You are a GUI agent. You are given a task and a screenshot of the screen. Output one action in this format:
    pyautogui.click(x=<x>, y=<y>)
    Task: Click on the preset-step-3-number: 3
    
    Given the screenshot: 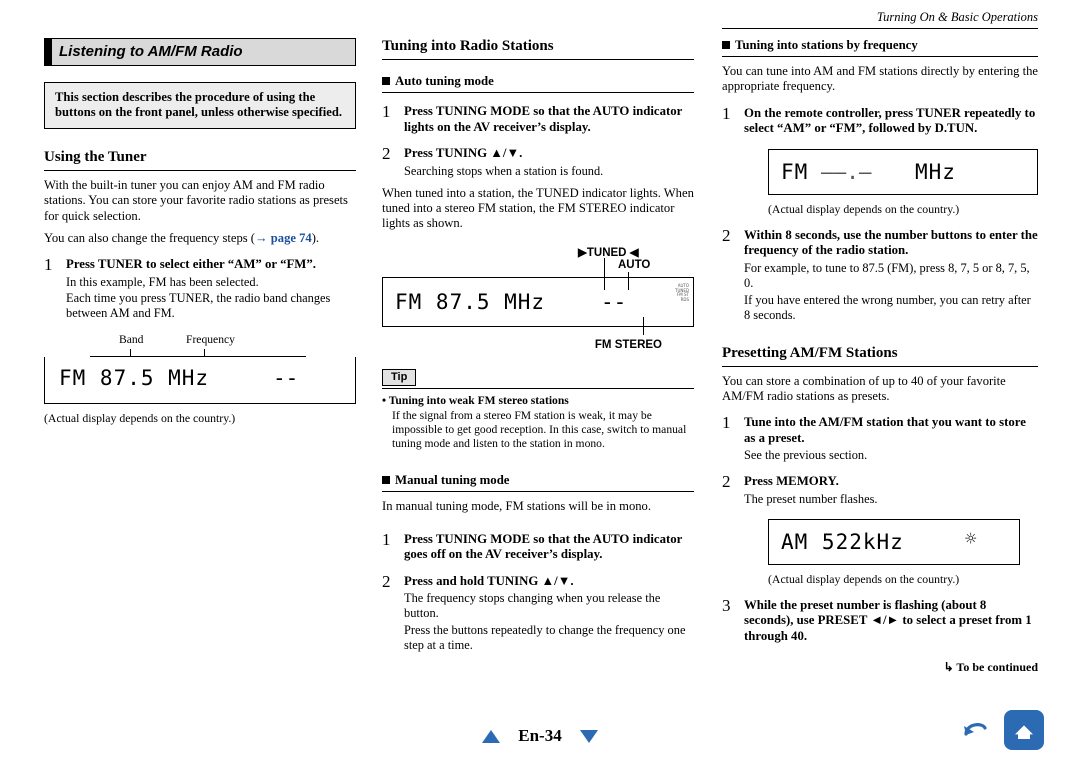 What is the action you would take?
    pyautogui.click(x=726, y=605)
    